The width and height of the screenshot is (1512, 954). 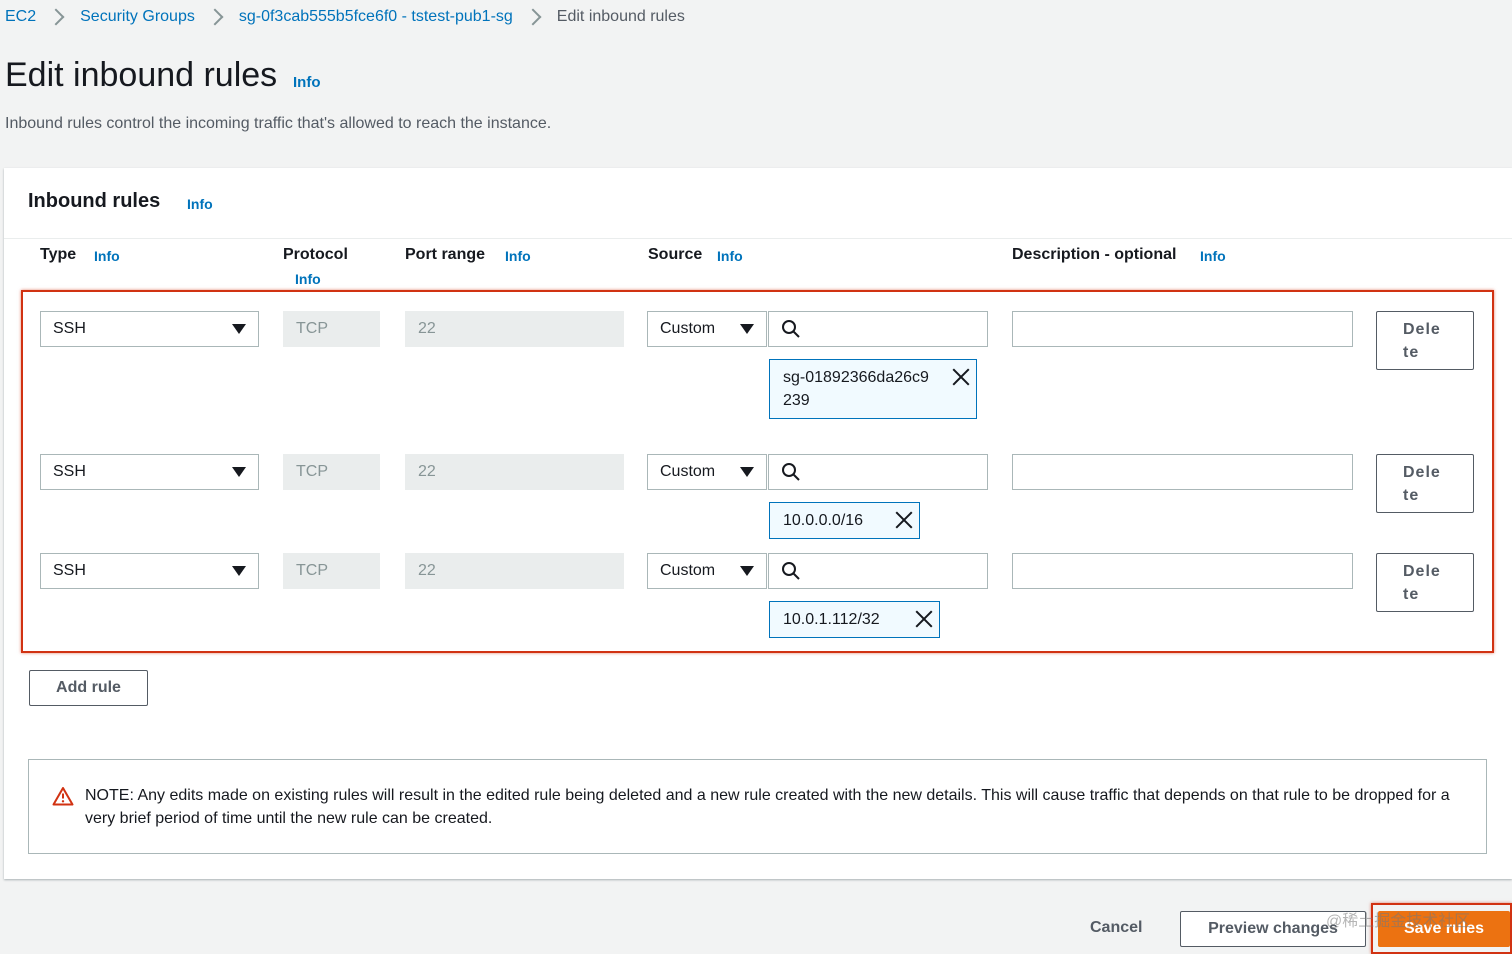 What do you see at coordinates (1182, 571) in the screenshot?
I see `rule-3-description-input` at bounding box center [1182, 571].